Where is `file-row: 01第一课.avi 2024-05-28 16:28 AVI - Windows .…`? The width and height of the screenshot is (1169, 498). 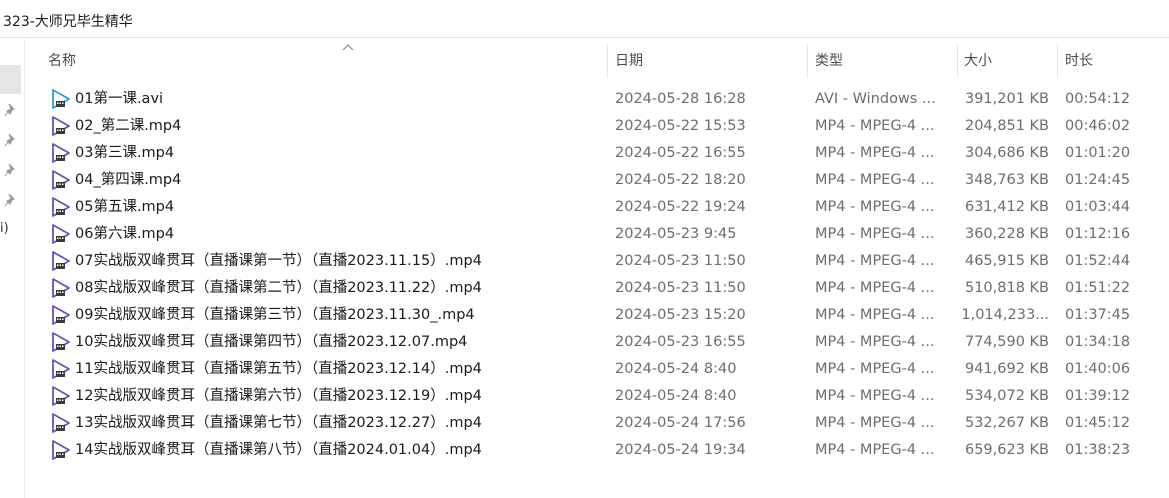
file-row: 01第一课.avi 2024-05-28 16:28 AVI - Windows .… is located at coordinates (596, 99).